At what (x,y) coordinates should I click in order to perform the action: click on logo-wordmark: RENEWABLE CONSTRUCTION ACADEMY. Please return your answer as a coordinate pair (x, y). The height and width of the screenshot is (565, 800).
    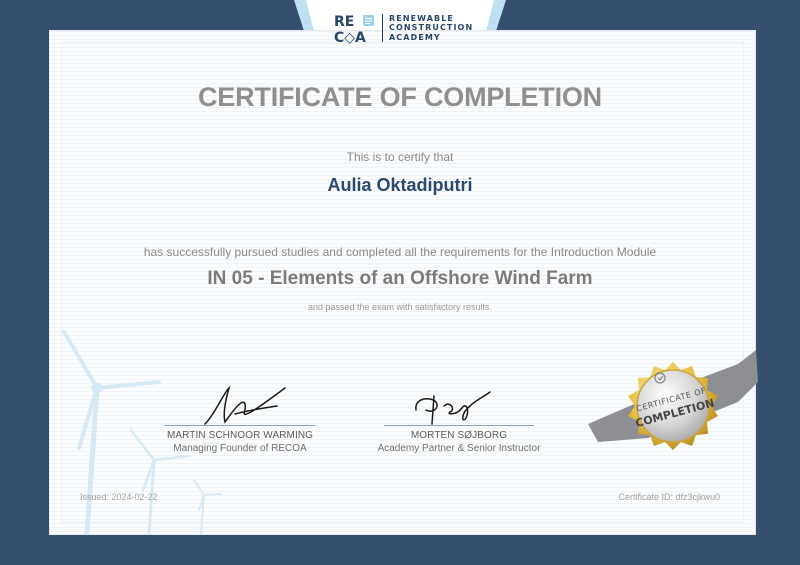
    Looking at the image, I should click on (431, 28).